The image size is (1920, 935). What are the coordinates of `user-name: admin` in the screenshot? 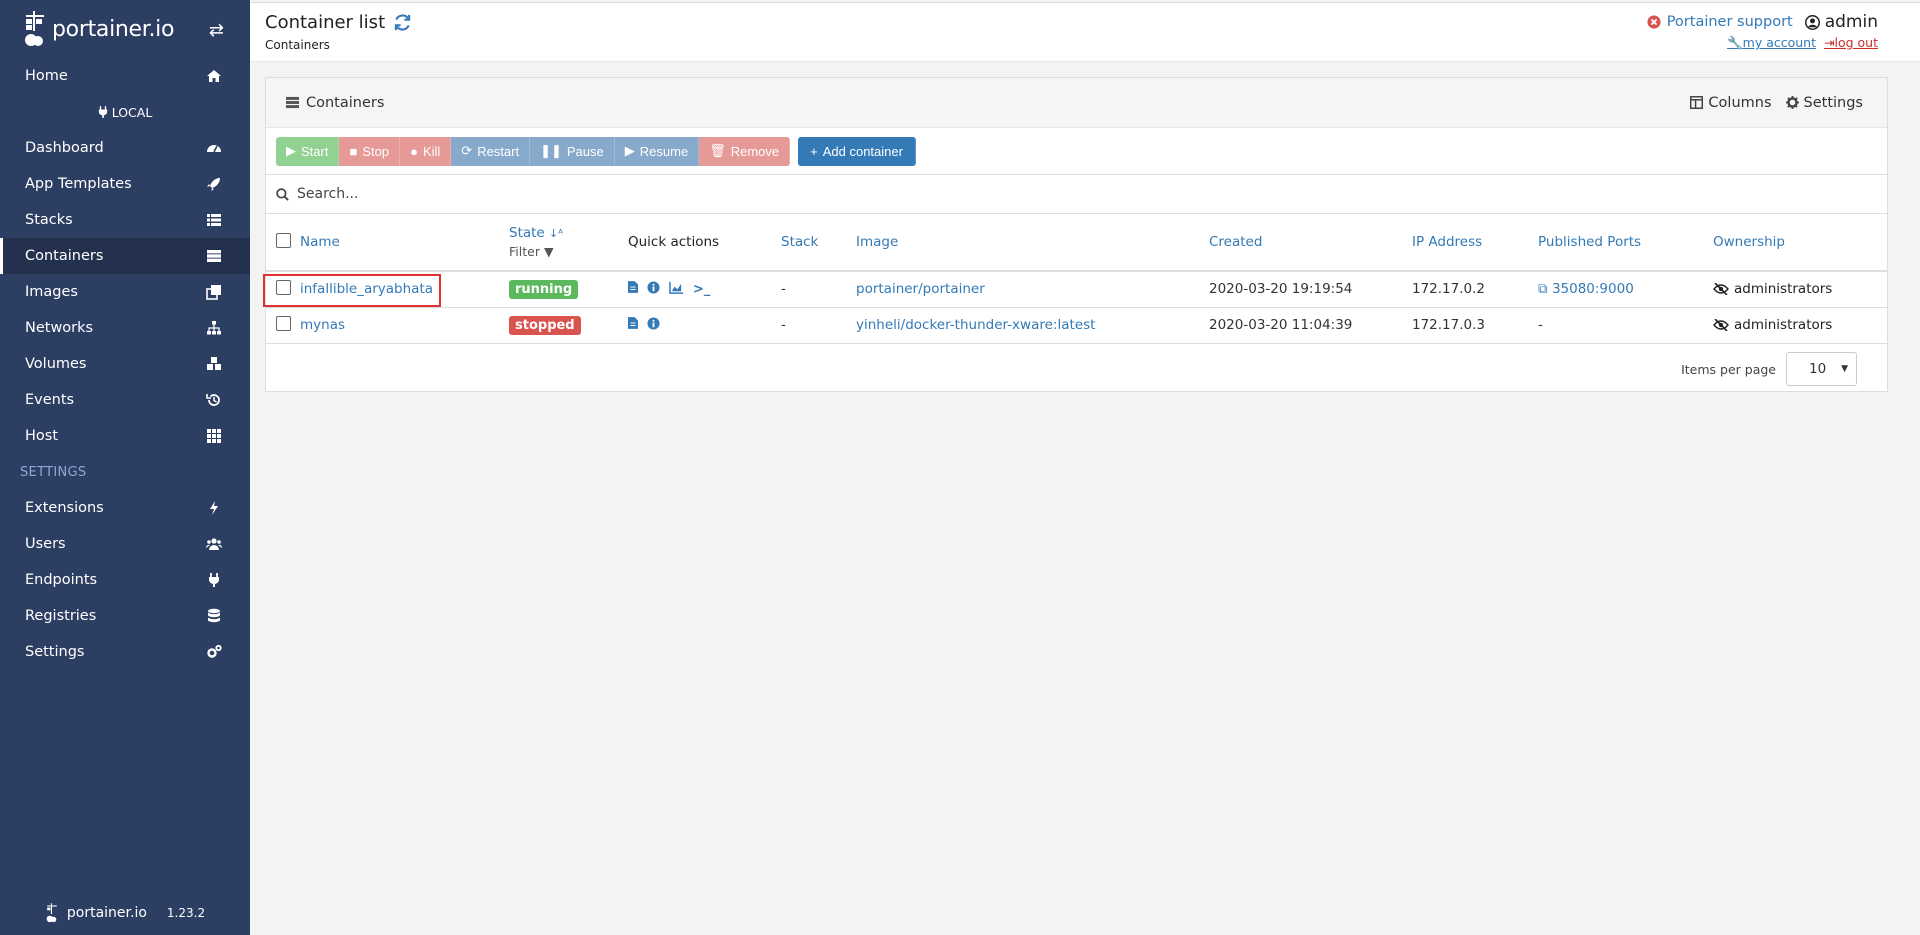 It's located at (1841, 22).